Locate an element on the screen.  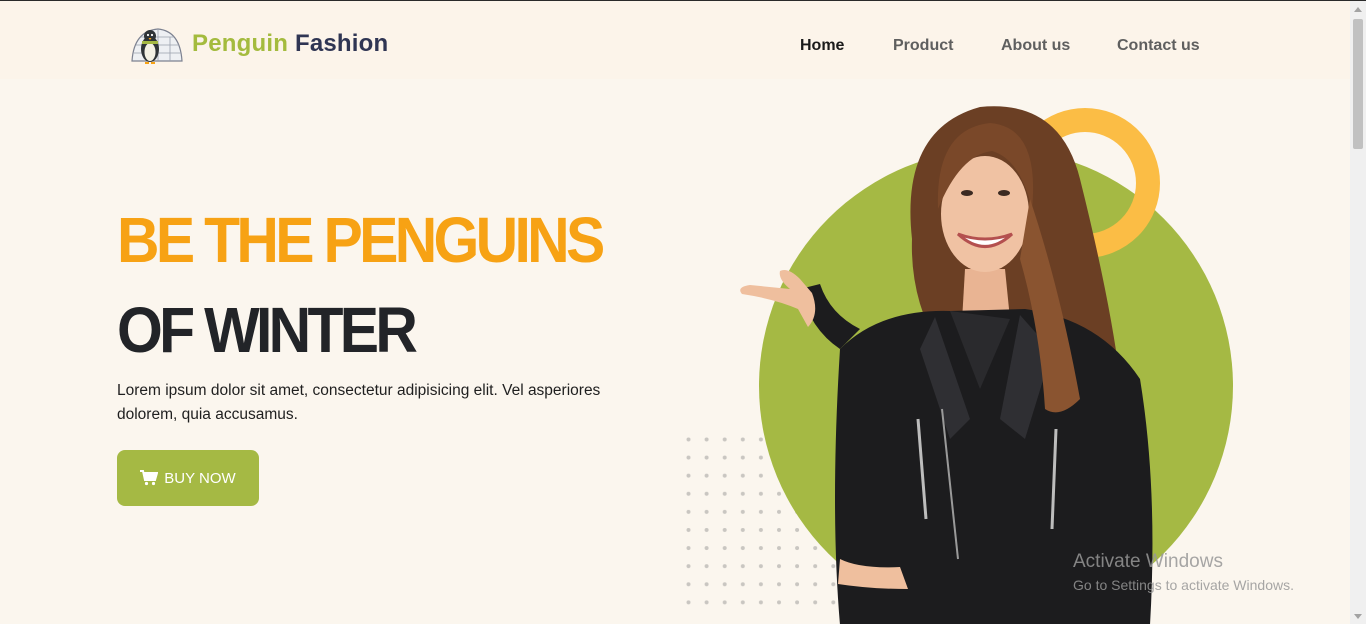
buy-now-label: BUY NOW is located at coordinates (200, 478).